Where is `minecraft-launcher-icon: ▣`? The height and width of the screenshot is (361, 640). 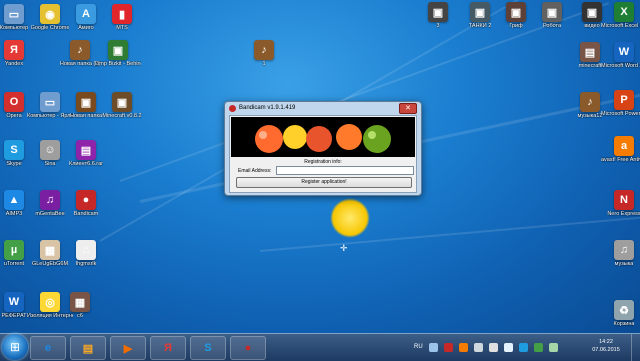 minecraft-launcher-icon: ▣ is located at coordinates (122, 102).